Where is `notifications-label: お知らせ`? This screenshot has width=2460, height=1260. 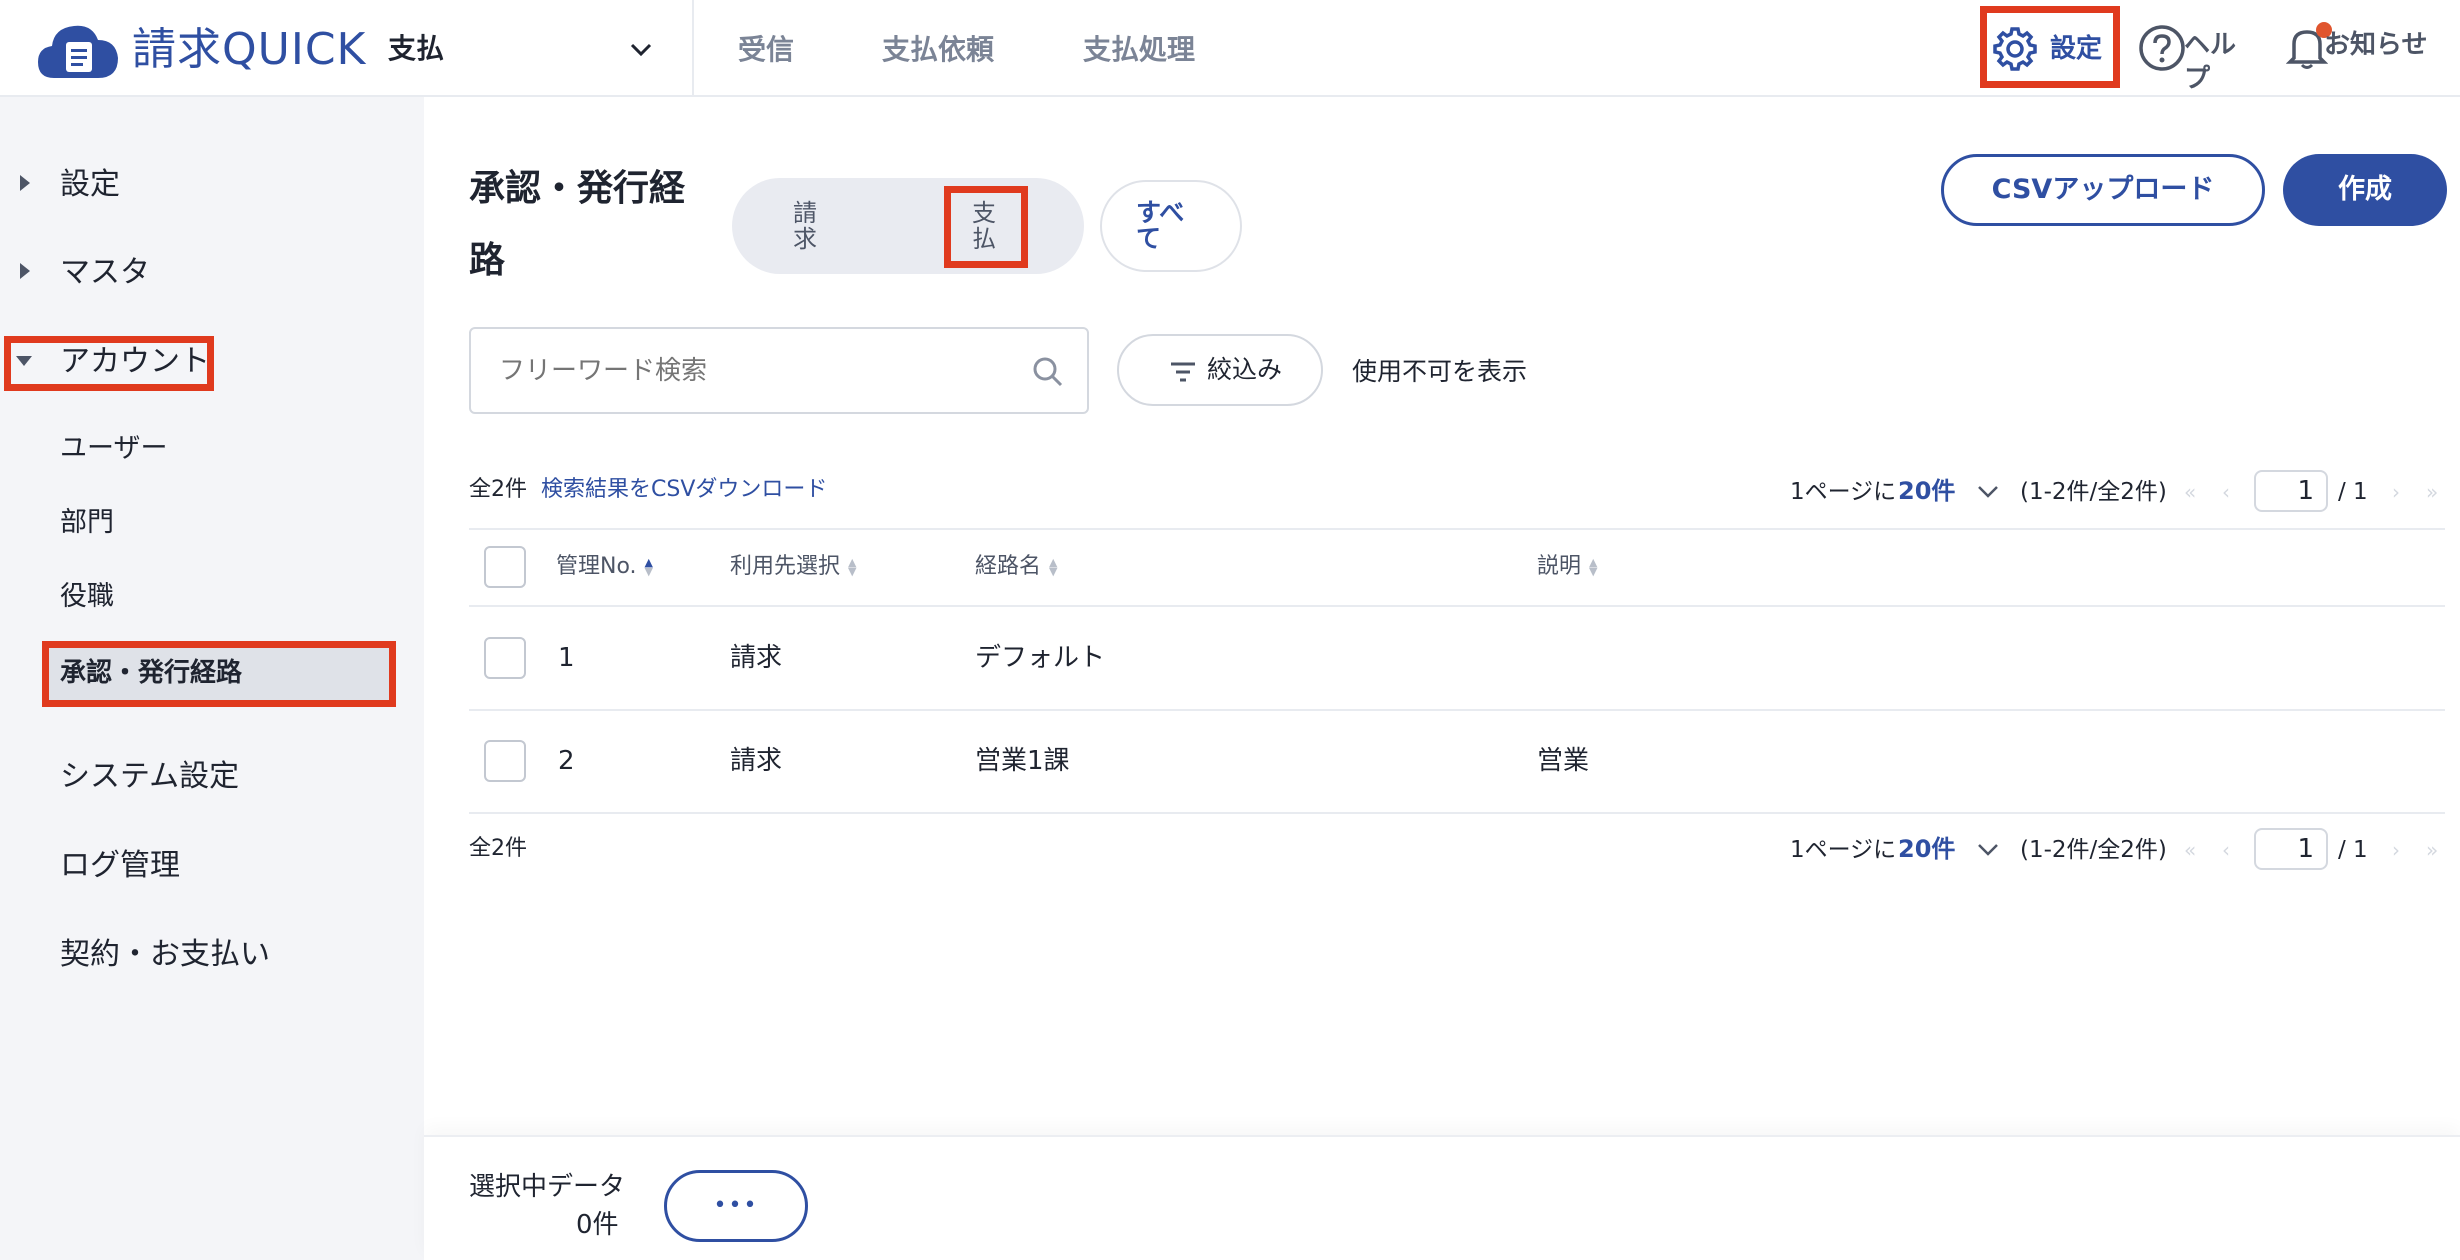
notifications-label: お知らせ is located at coordinates (2376, 45).